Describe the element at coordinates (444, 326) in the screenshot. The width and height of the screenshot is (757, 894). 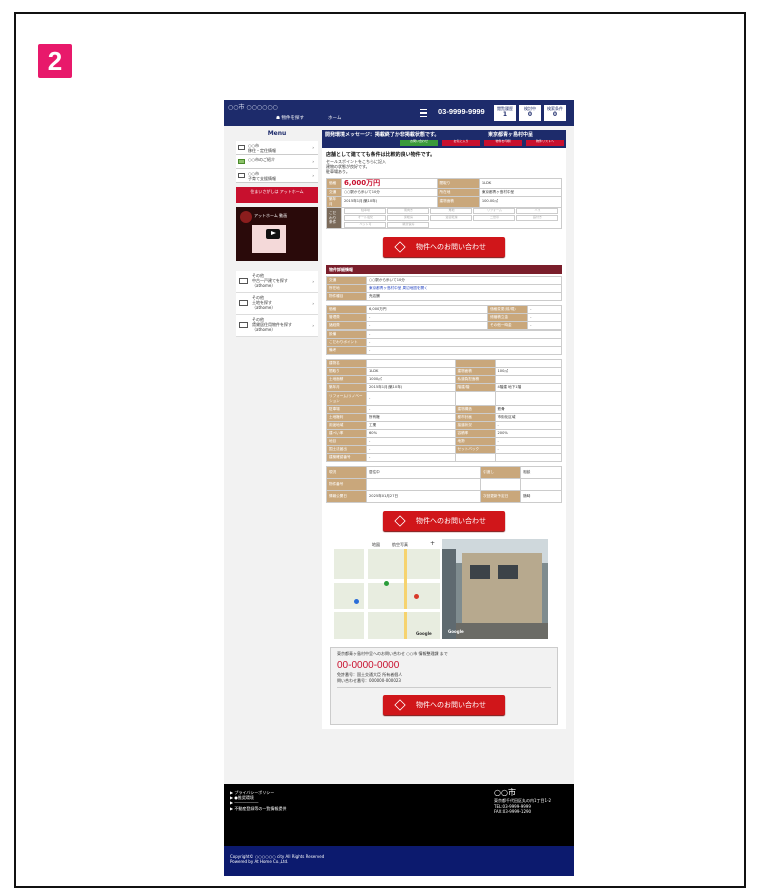
I see `table-row: 諸経費 - その他一時金 -` at that location.